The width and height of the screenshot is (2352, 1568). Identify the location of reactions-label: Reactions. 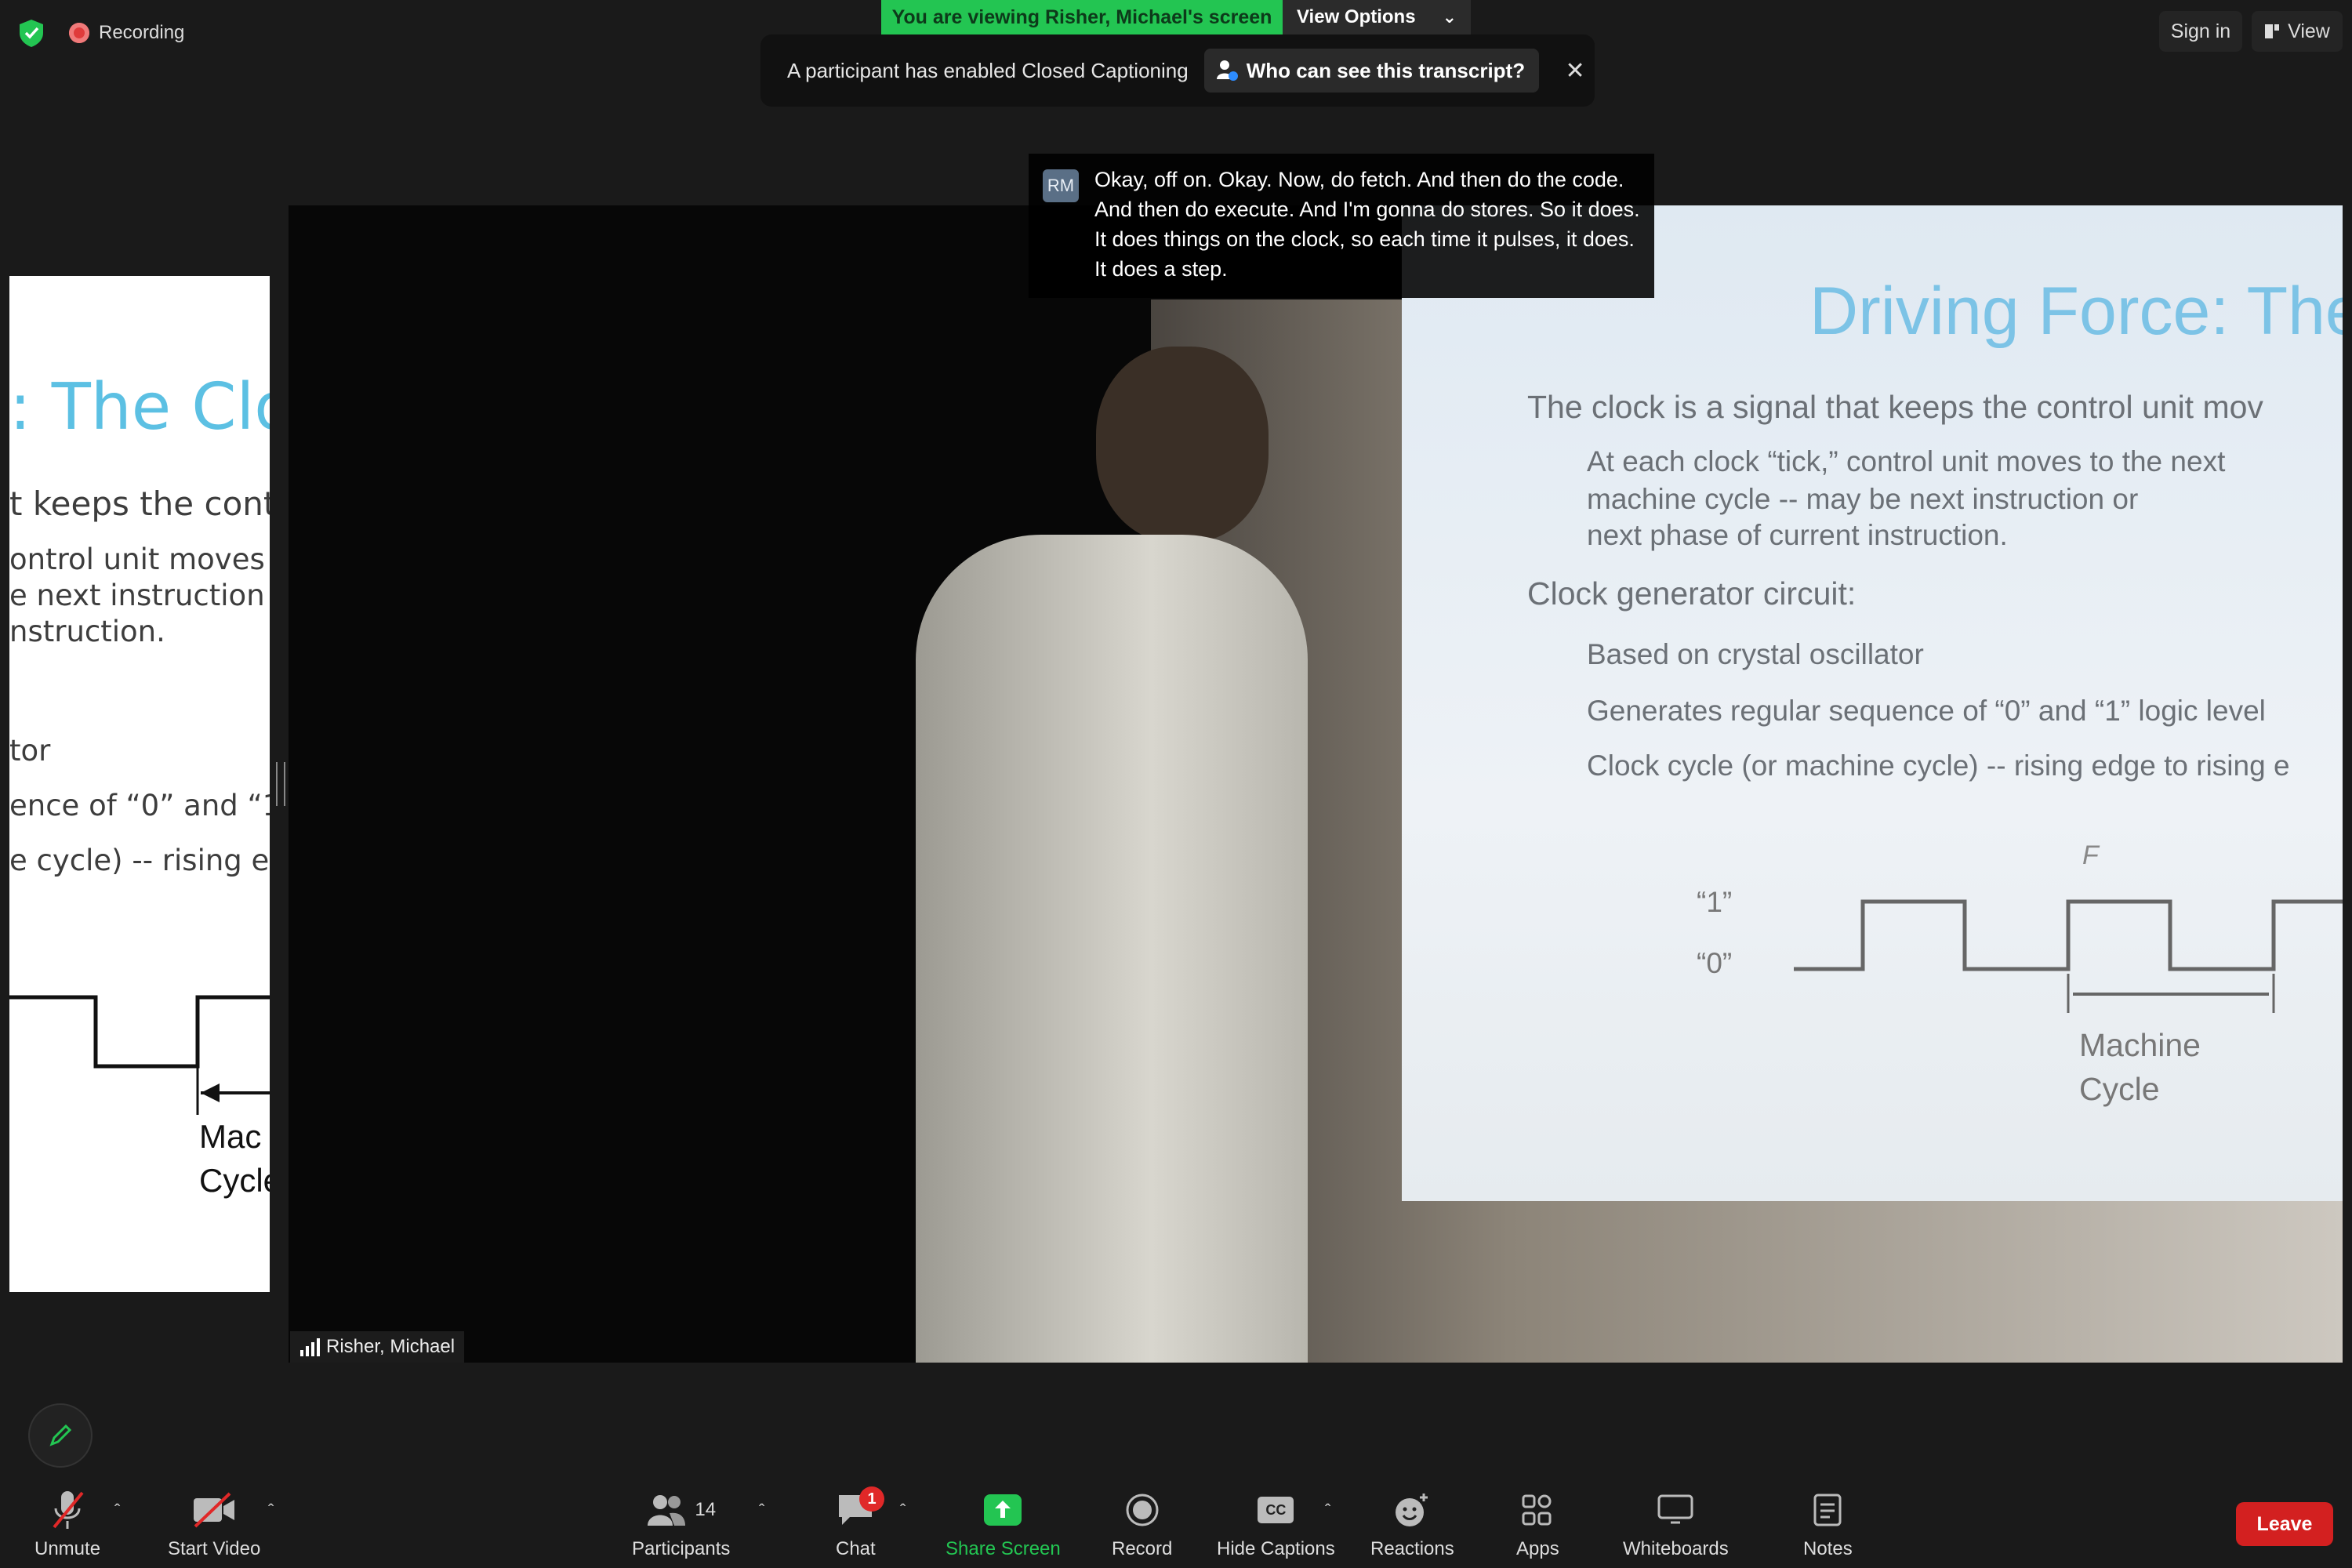
(1412, 1548).